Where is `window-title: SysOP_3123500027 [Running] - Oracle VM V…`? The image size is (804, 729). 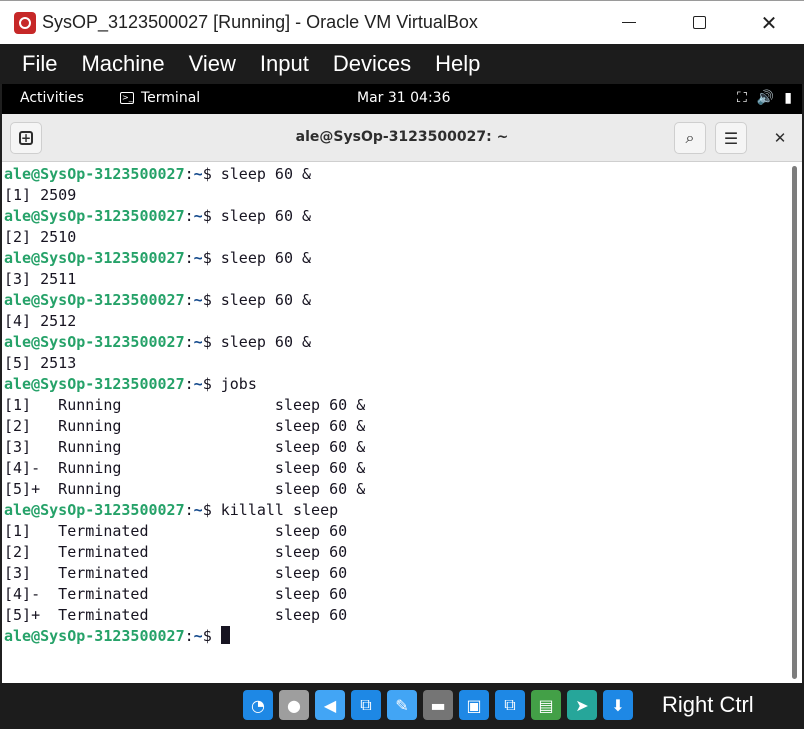
window-title: SysOP_3123500027 [Running] - Oracle VM V… is located at coordinates (260, 22).